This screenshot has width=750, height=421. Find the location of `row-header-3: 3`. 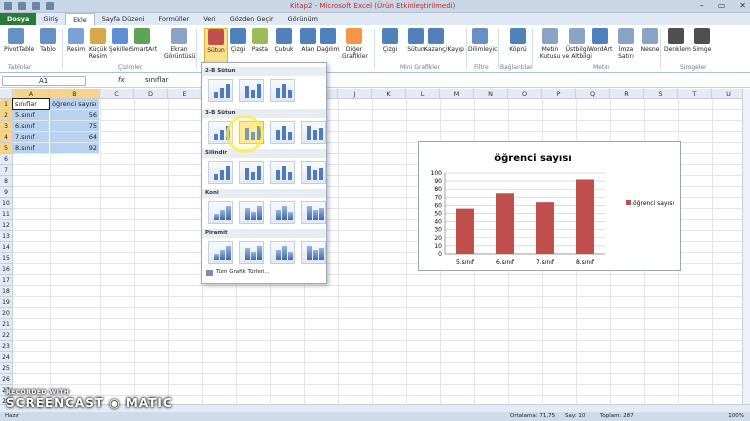

row-header-3: 3 is located at coordinates (6, 126).